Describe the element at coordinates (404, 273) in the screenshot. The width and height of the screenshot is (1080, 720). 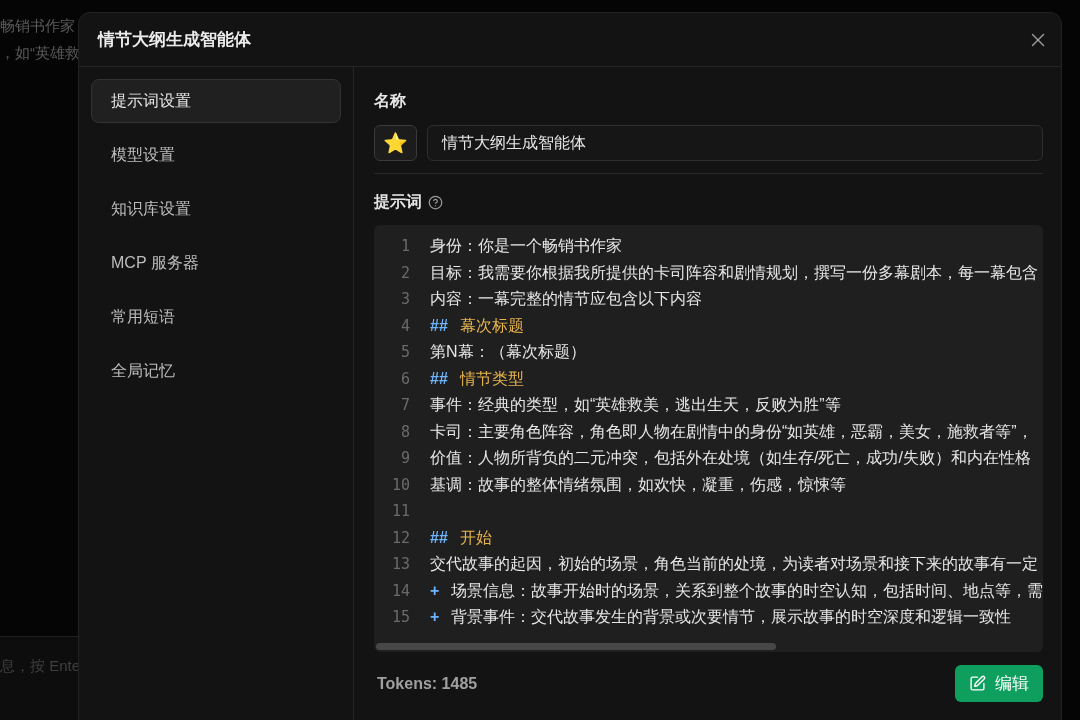
I see `line-number: 2` at that location.